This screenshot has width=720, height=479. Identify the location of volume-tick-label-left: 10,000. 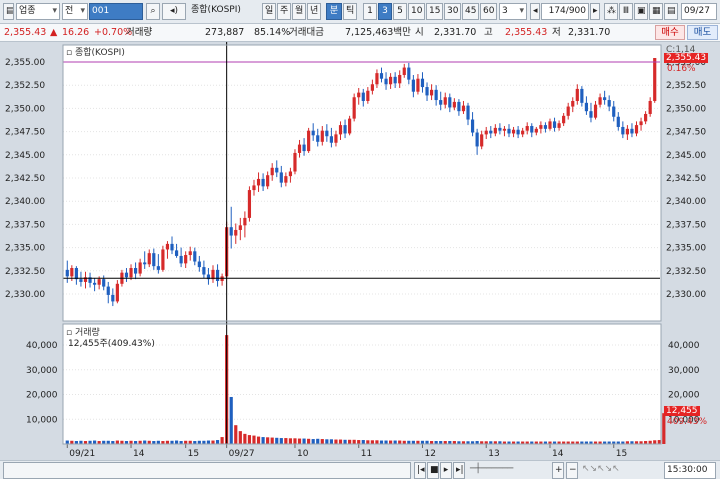
(42, 420).